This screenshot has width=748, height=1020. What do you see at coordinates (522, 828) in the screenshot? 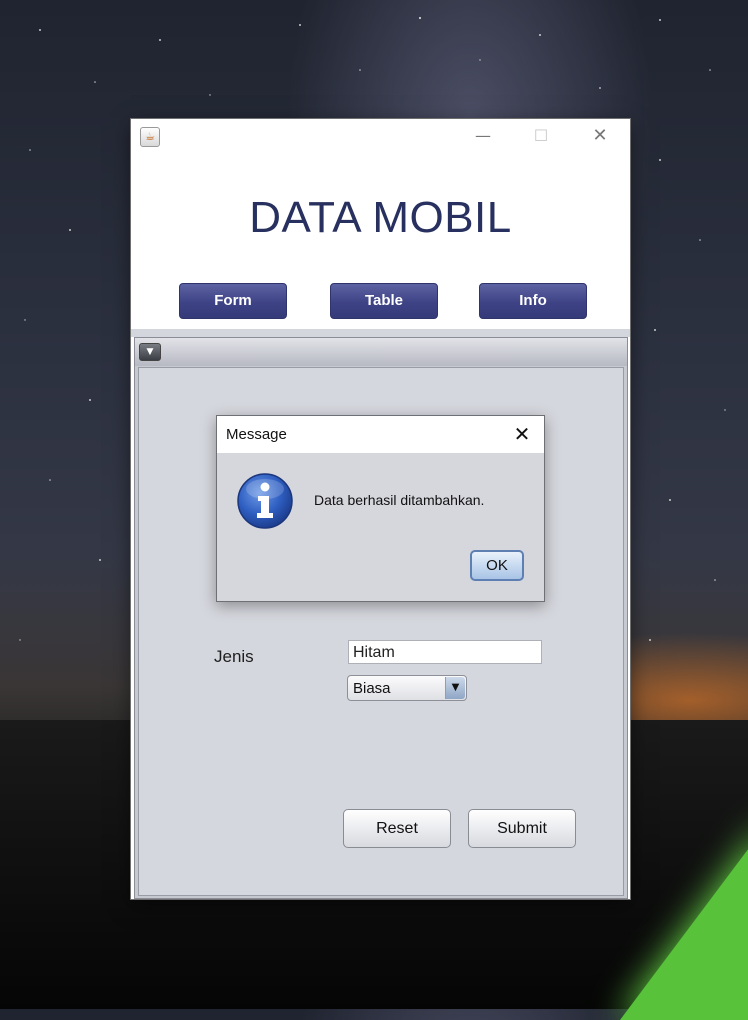
I see `submit-button: Submit` at bounding box center [522, 828].